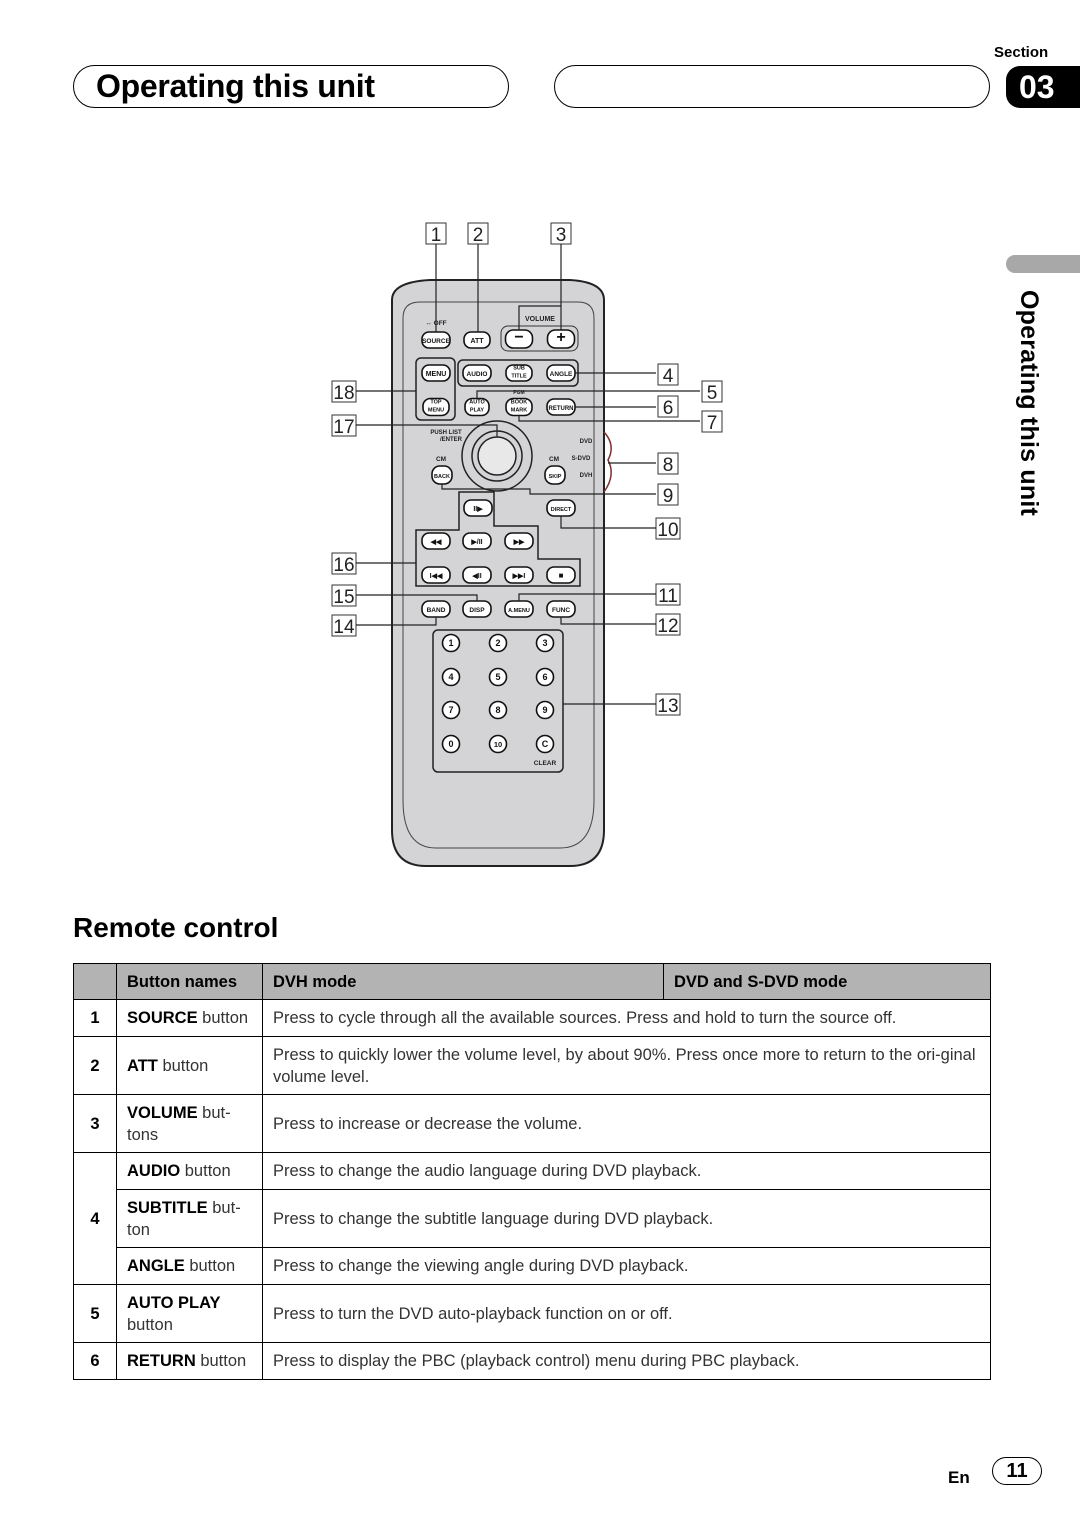  I want to click on callout-11: 11, so click(668, 595).